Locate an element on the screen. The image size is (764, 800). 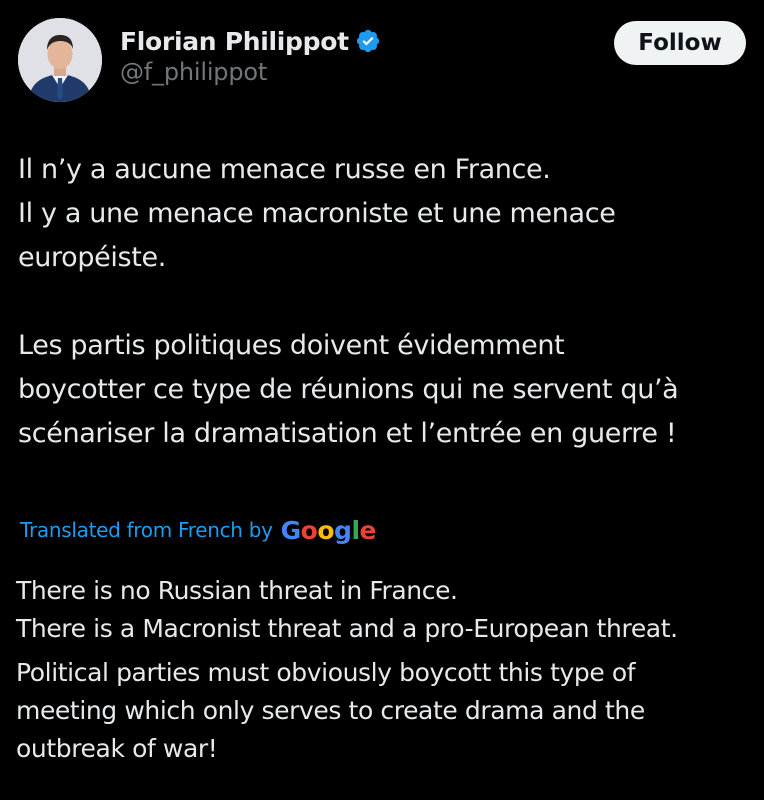
translated-from-label: Translated from French by is located at coordinates (146, 530).